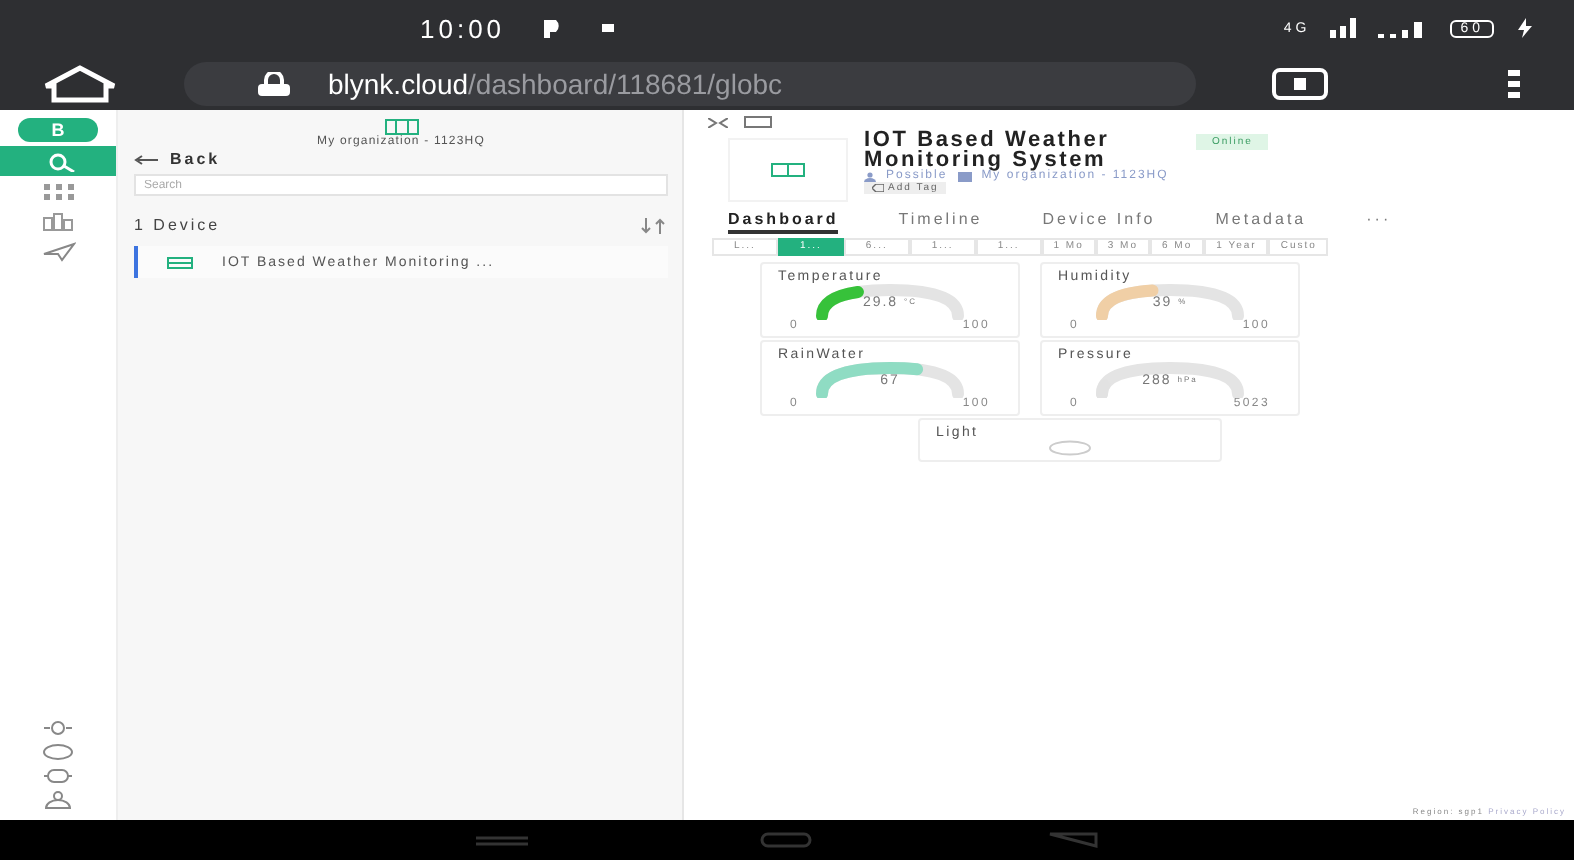  Describe the element at coordinates (1379, 222) in the screenshot. I see `tab: ···` at that location.